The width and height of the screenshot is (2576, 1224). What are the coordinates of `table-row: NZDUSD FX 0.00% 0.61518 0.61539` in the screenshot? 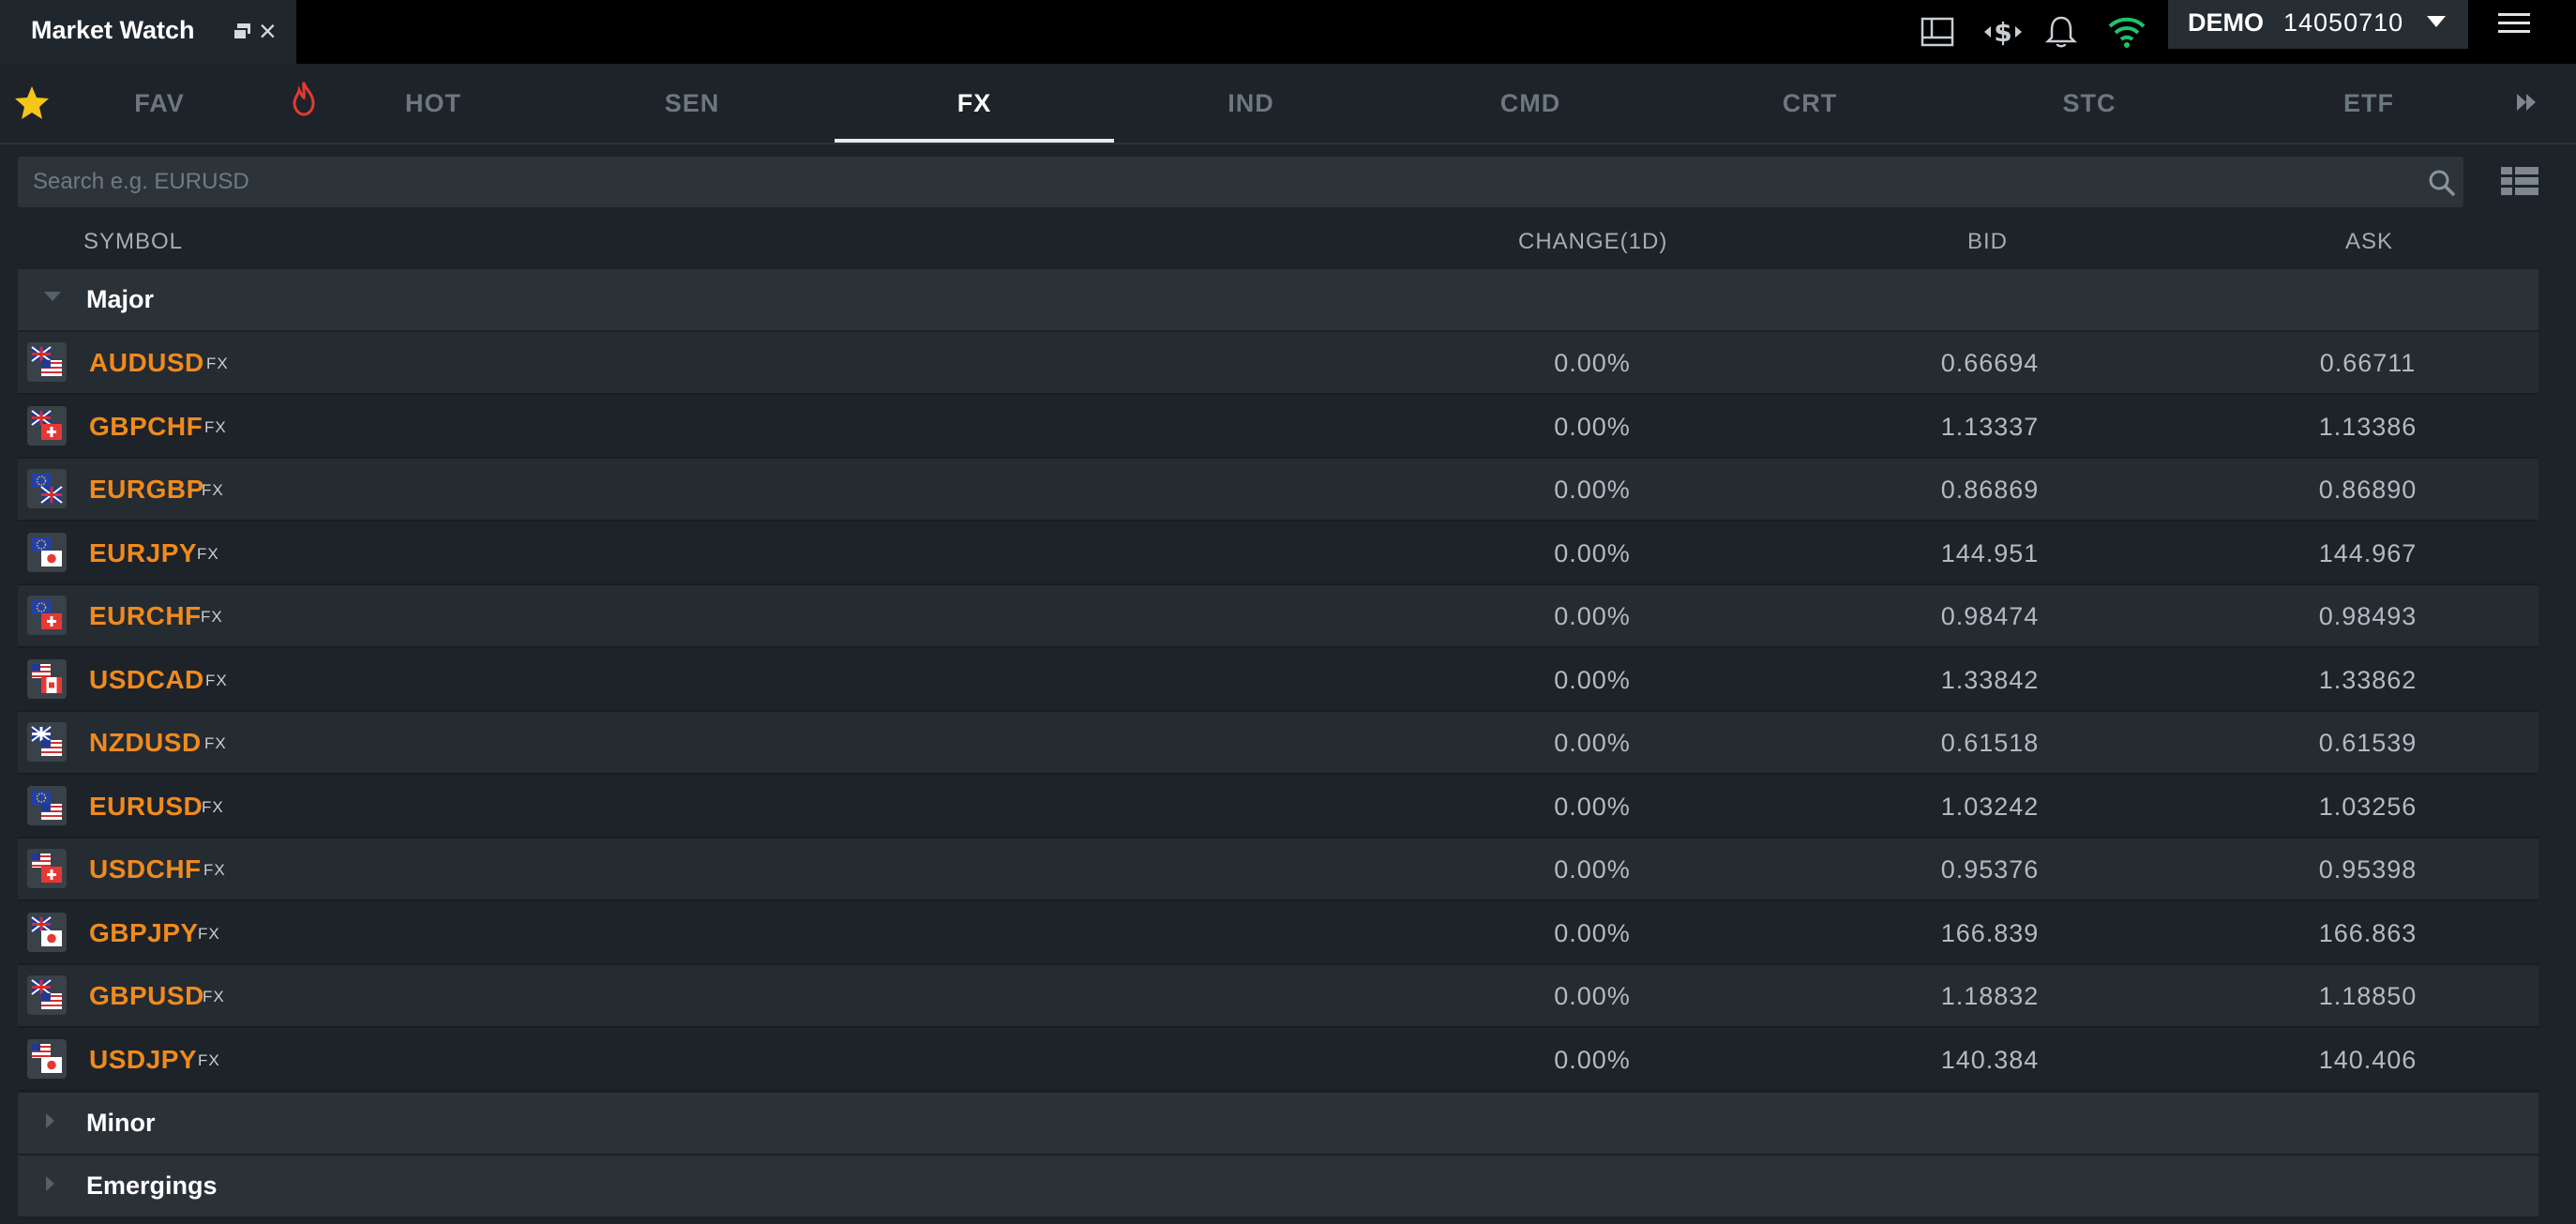 It's located at (1278, 743).